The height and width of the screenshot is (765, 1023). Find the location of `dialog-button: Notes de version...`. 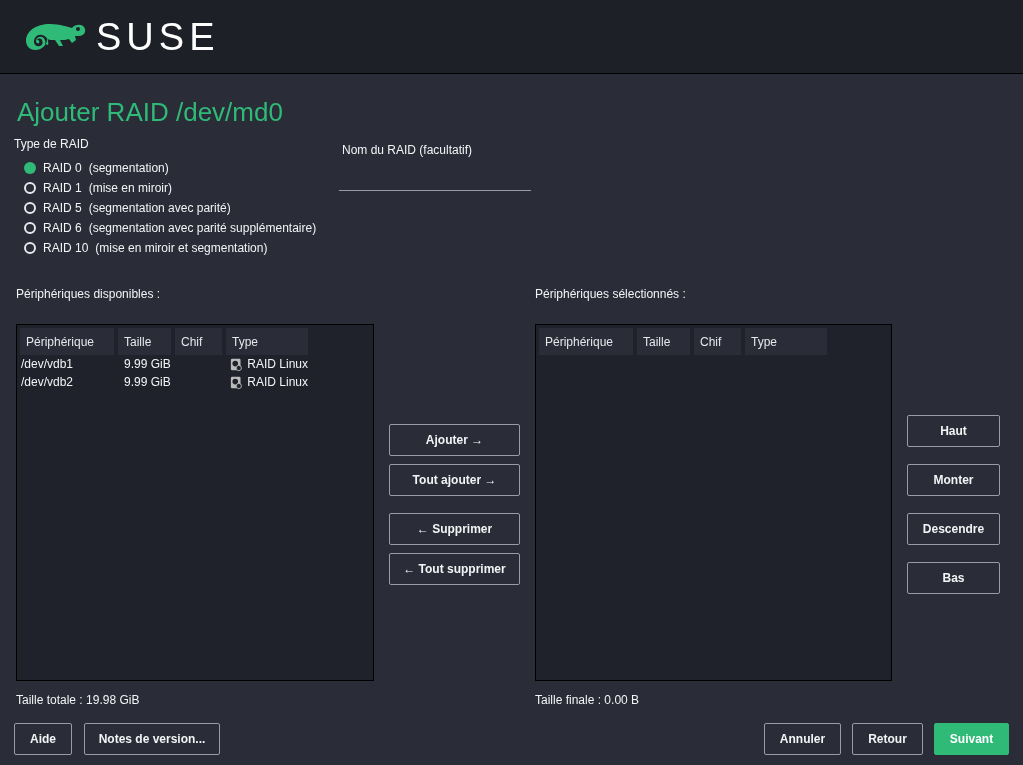

dialog-button: Notes de version... is located at coordinates (152, 739).